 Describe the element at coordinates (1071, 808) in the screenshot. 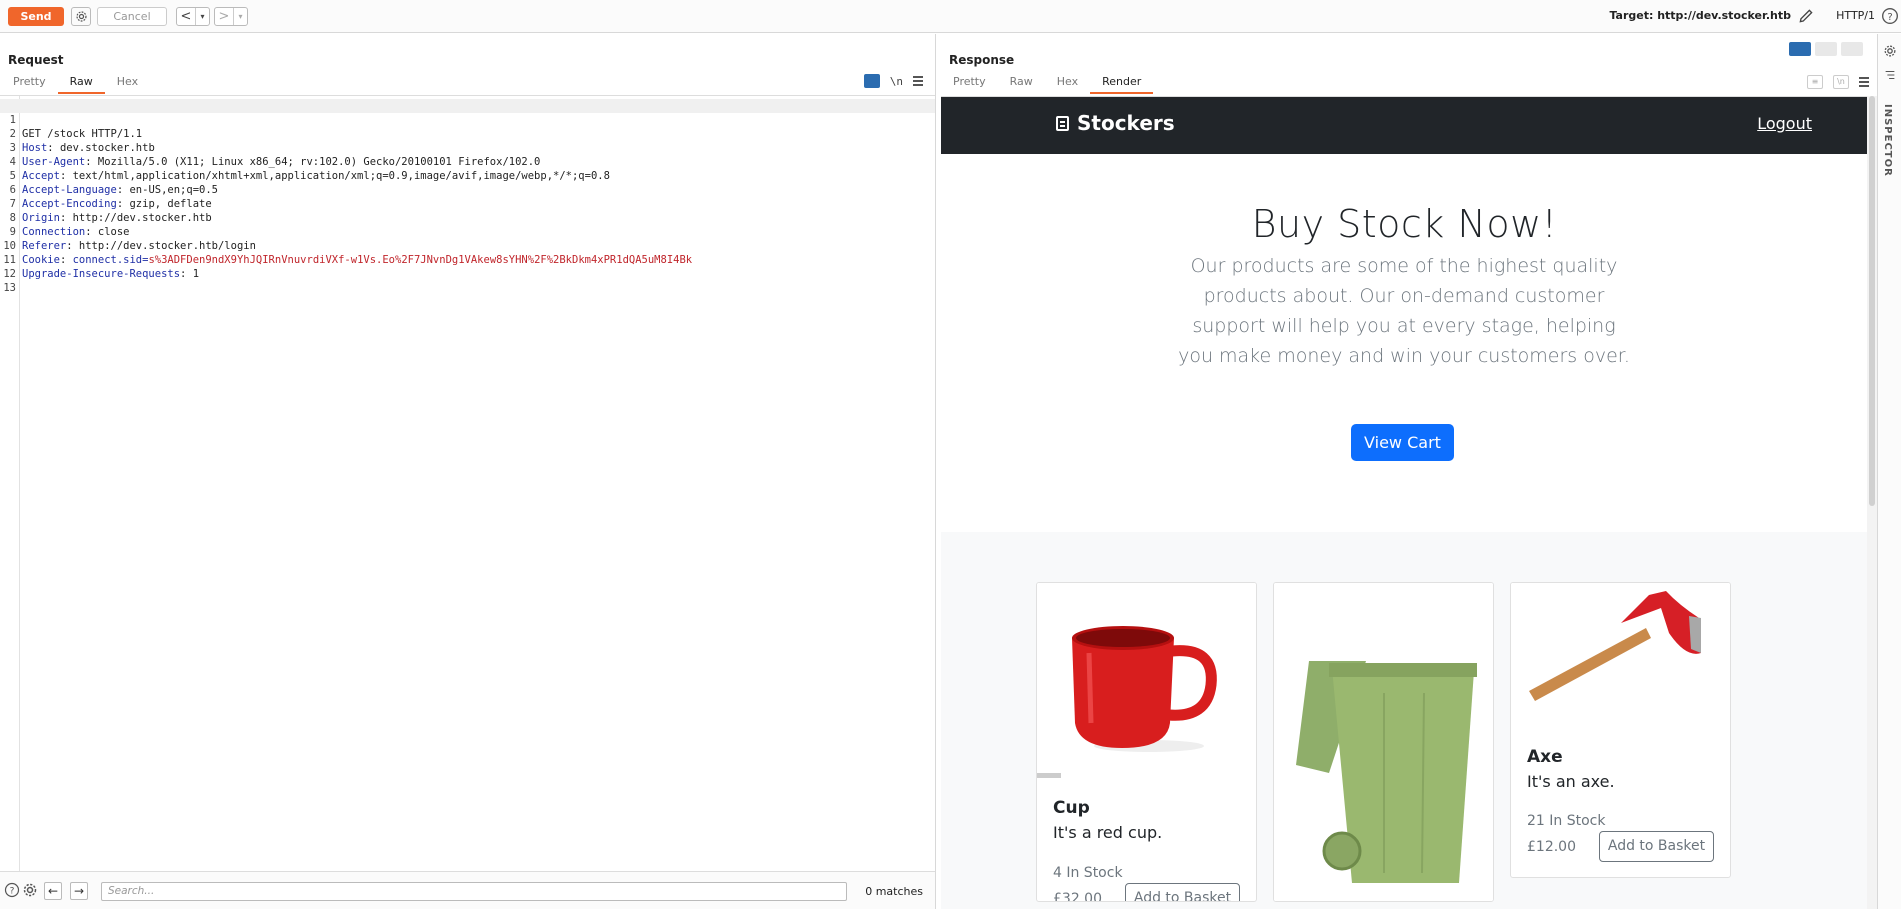

I see `product-title: Cup` at that location.